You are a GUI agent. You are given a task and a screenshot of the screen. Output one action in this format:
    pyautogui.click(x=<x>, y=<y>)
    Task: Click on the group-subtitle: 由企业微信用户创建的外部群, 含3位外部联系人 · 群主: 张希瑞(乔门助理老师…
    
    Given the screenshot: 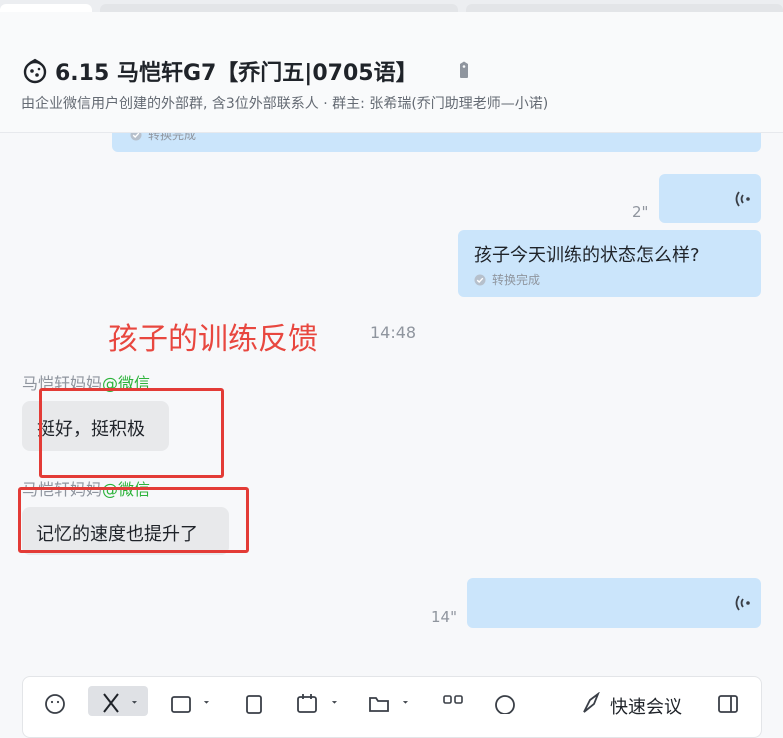 What is the action you would take?
    pyautogui.click(x=285, y=104)
    